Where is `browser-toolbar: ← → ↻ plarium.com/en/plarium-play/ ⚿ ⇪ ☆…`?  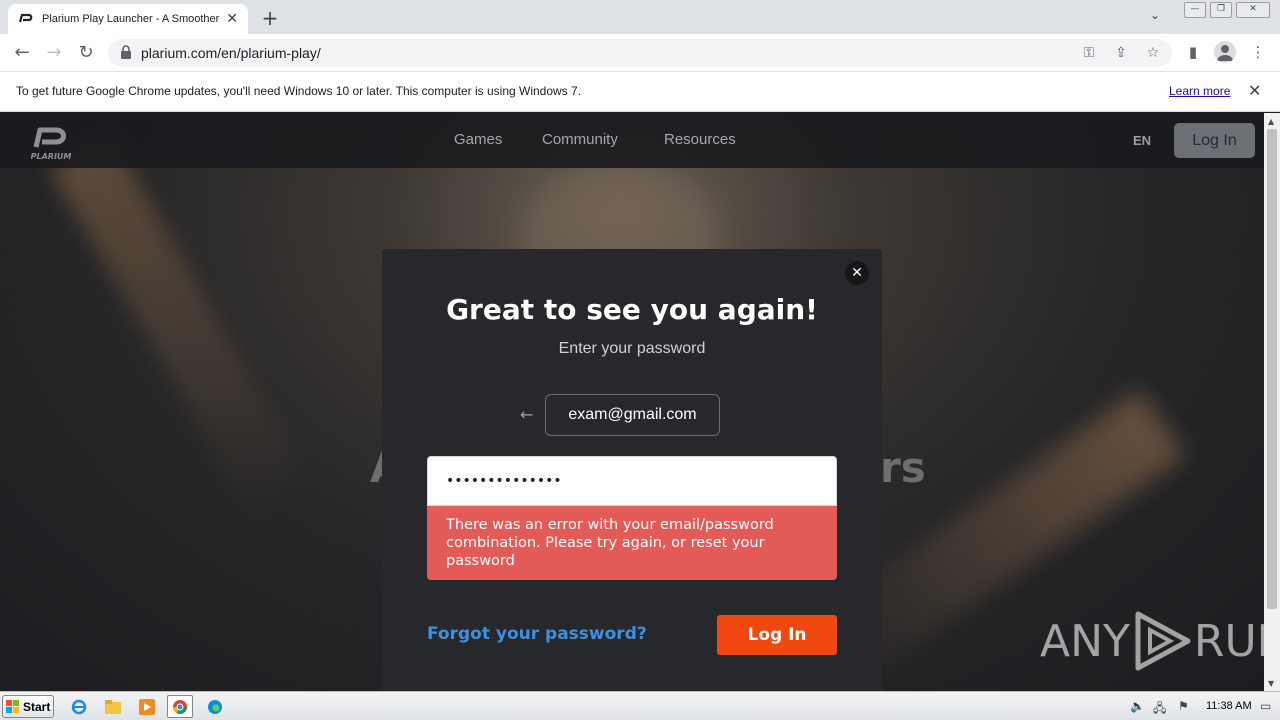 browser-toolbar: ← → ↻ plarium.com/en/plarium-play/ ⚿ ⇪ ☆… is located at coordinates (640, 53).